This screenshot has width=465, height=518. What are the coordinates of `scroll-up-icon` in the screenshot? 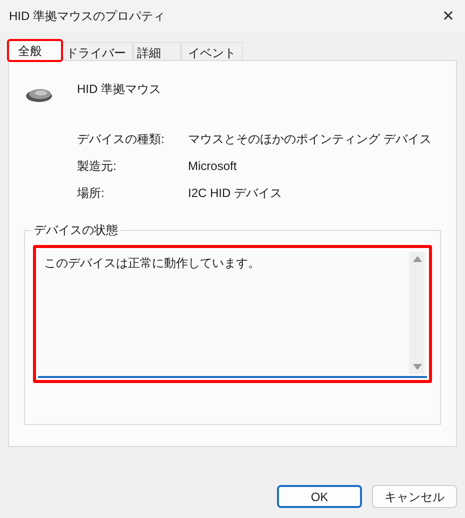 It's located at (417, 259).